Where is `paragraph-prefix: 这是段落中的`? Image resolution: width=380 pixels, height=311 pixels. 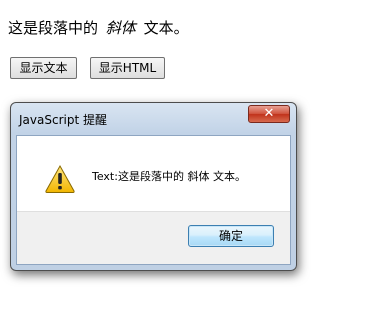 paragraph-prefix: 这是段落中的 is located at coordinates (53, 28).